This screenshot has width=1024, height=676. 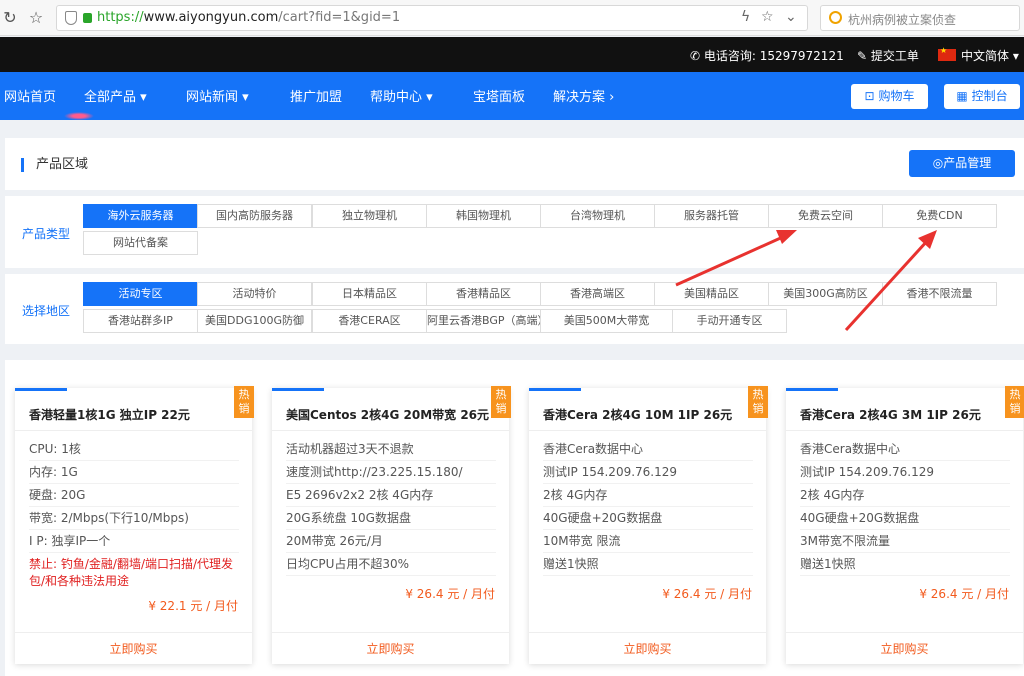 I want to click on product-spec: 20G系统盘 10G数据盘, so click(x=391, y=518).